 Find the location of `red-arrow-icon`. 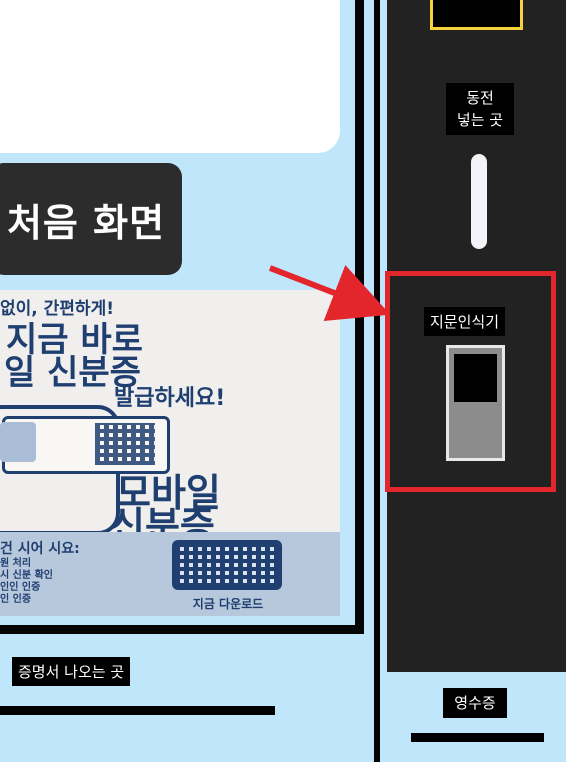

red-arrow-icon is located at coordinates (329, 293).